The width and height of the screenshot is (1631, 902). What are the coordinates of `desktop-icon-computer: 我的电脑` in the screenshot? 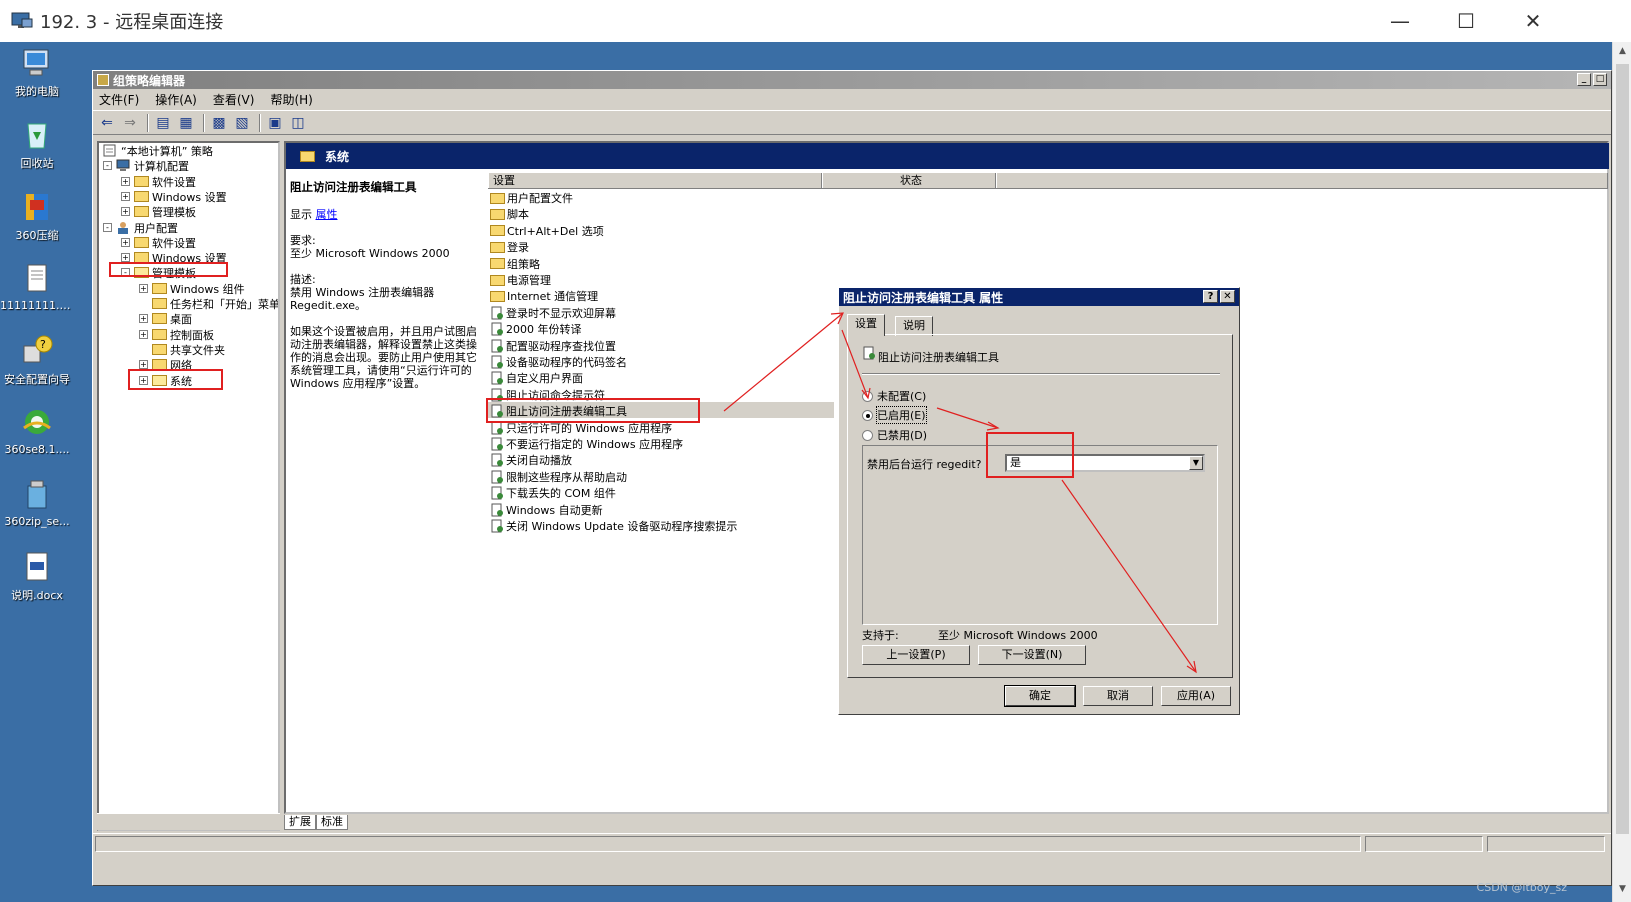 It's located at (37, 72).